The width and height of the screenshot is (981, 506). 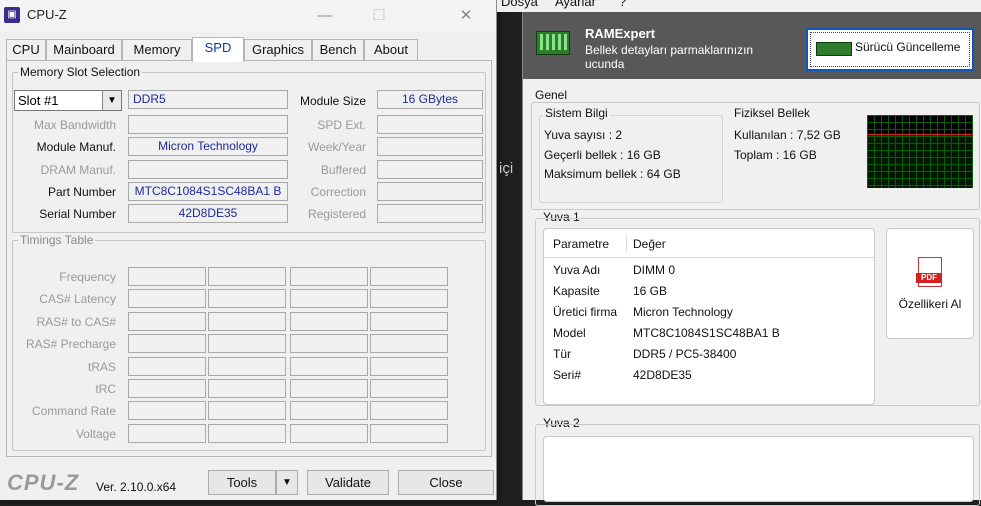 I want to click on tab-memory: Memory, so click(x=157, y=49).